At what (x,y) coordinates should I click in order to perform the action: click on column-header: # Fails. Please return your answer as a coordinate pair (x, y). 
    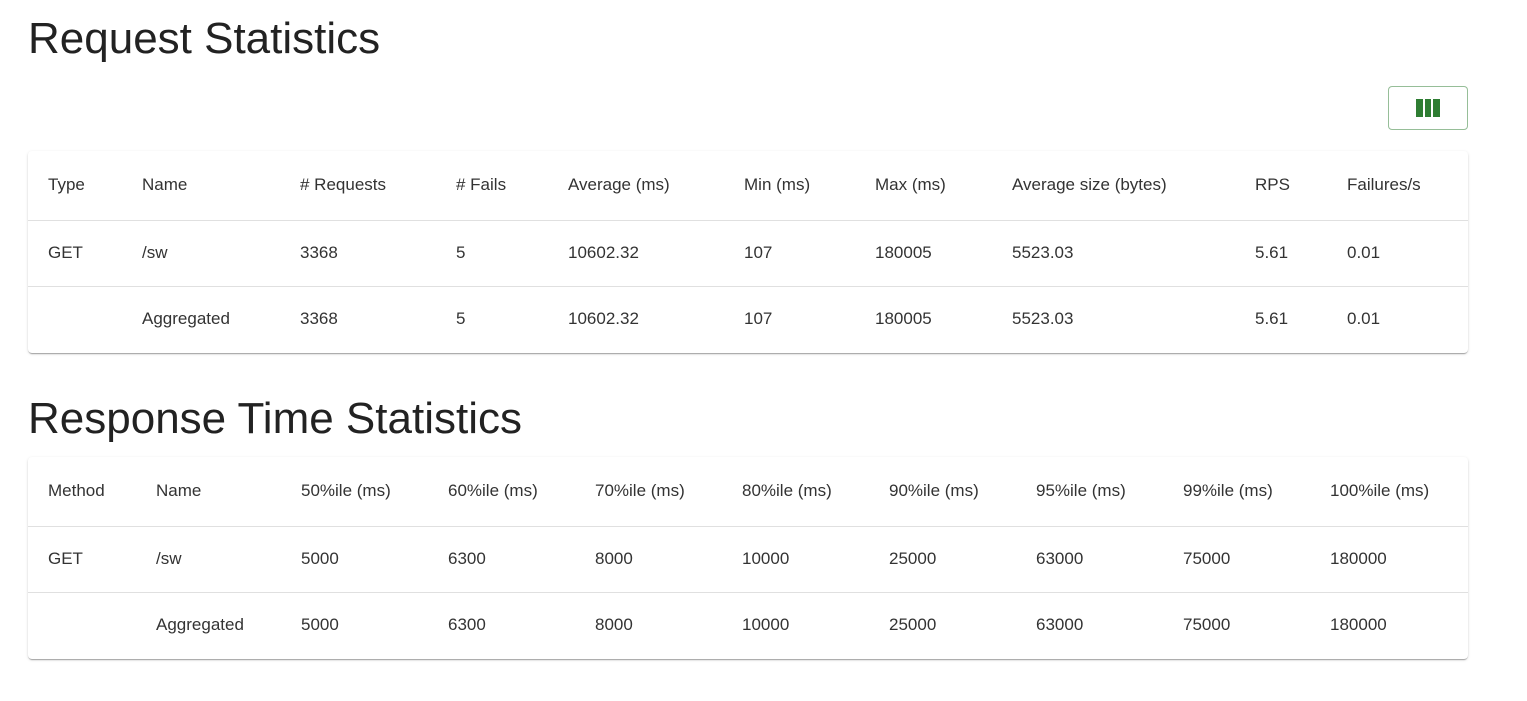
    Looking at the image, I should click on (492, 185).